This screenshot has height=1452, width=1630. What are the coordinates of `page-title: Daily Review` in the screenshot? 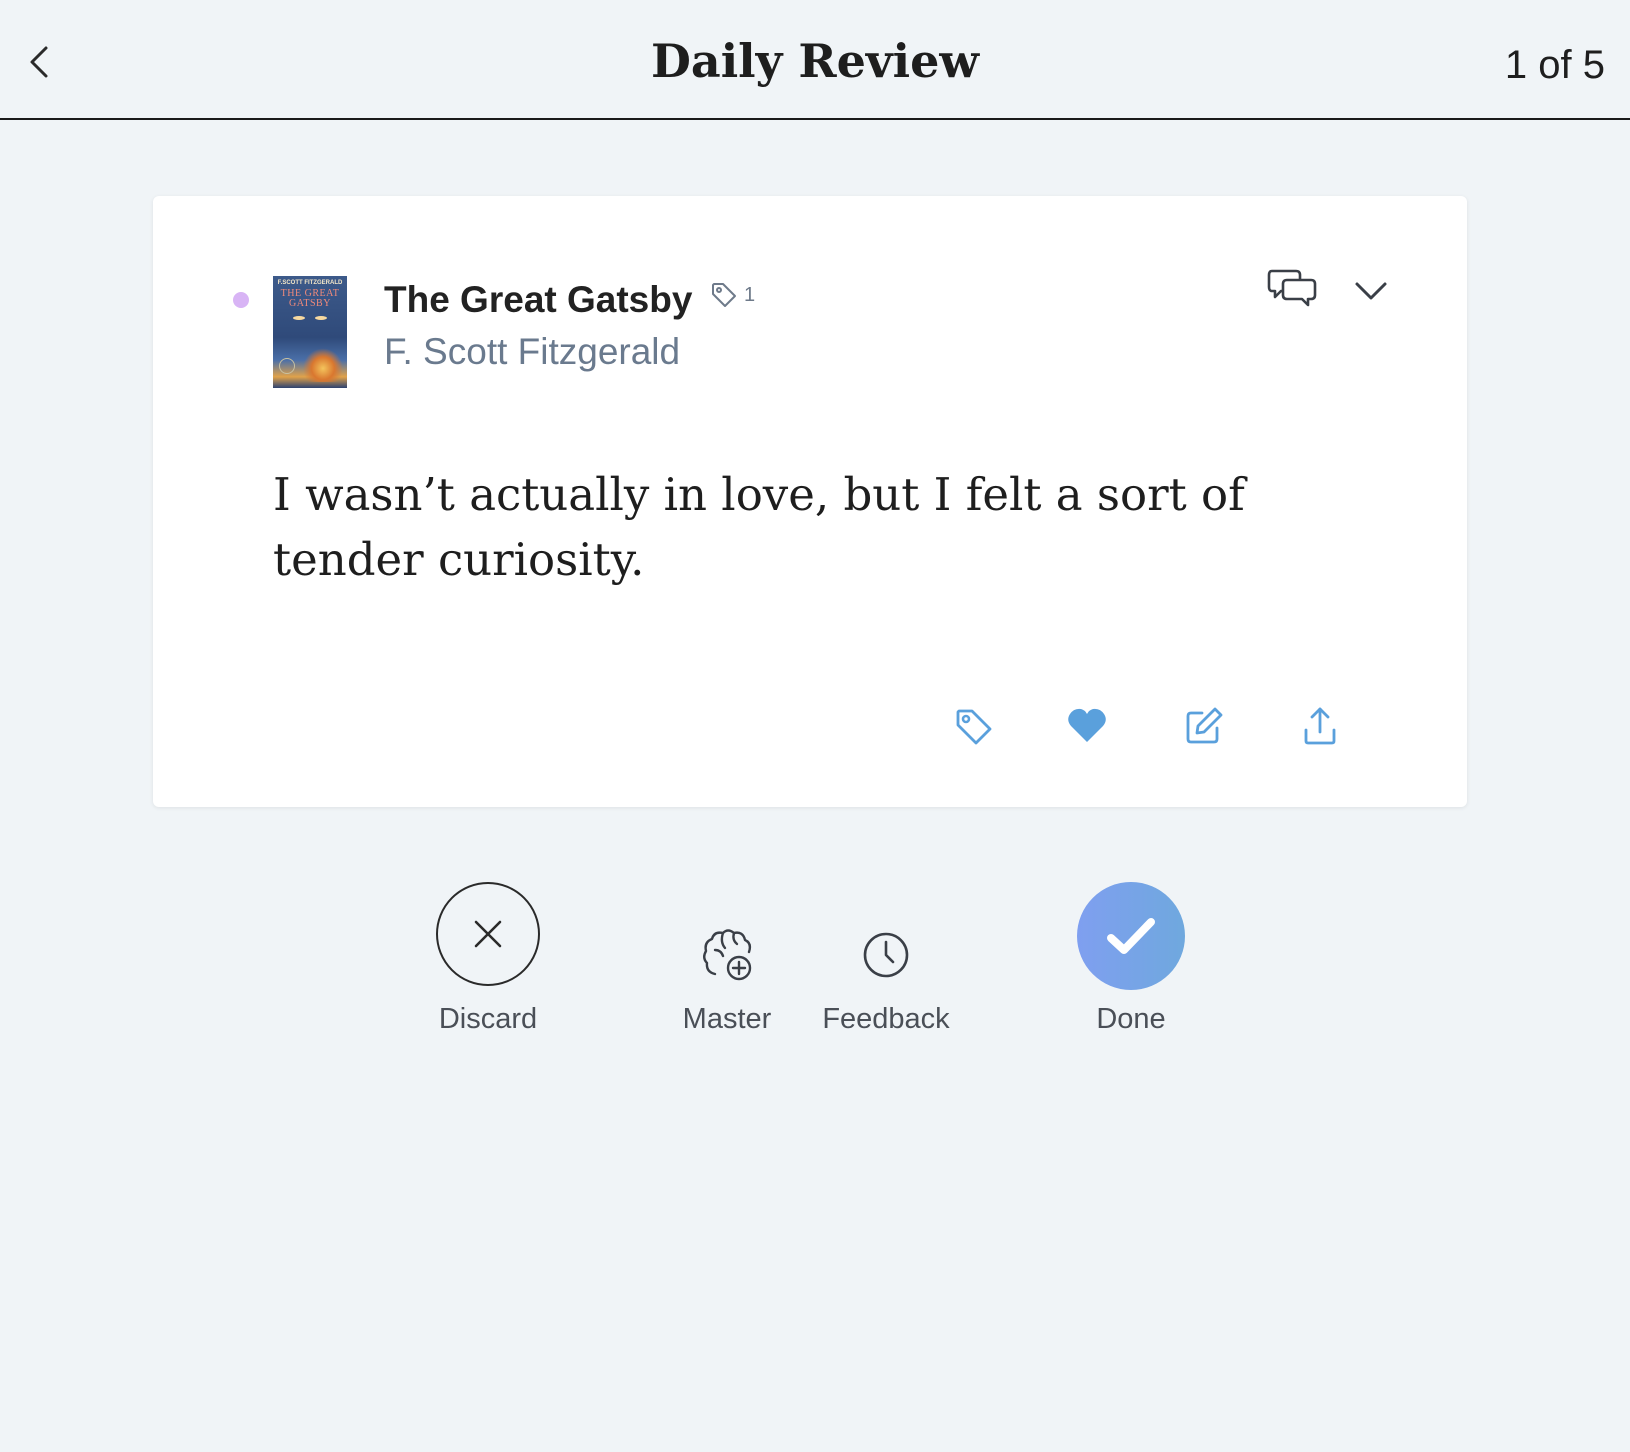 It's located at (815, 61).